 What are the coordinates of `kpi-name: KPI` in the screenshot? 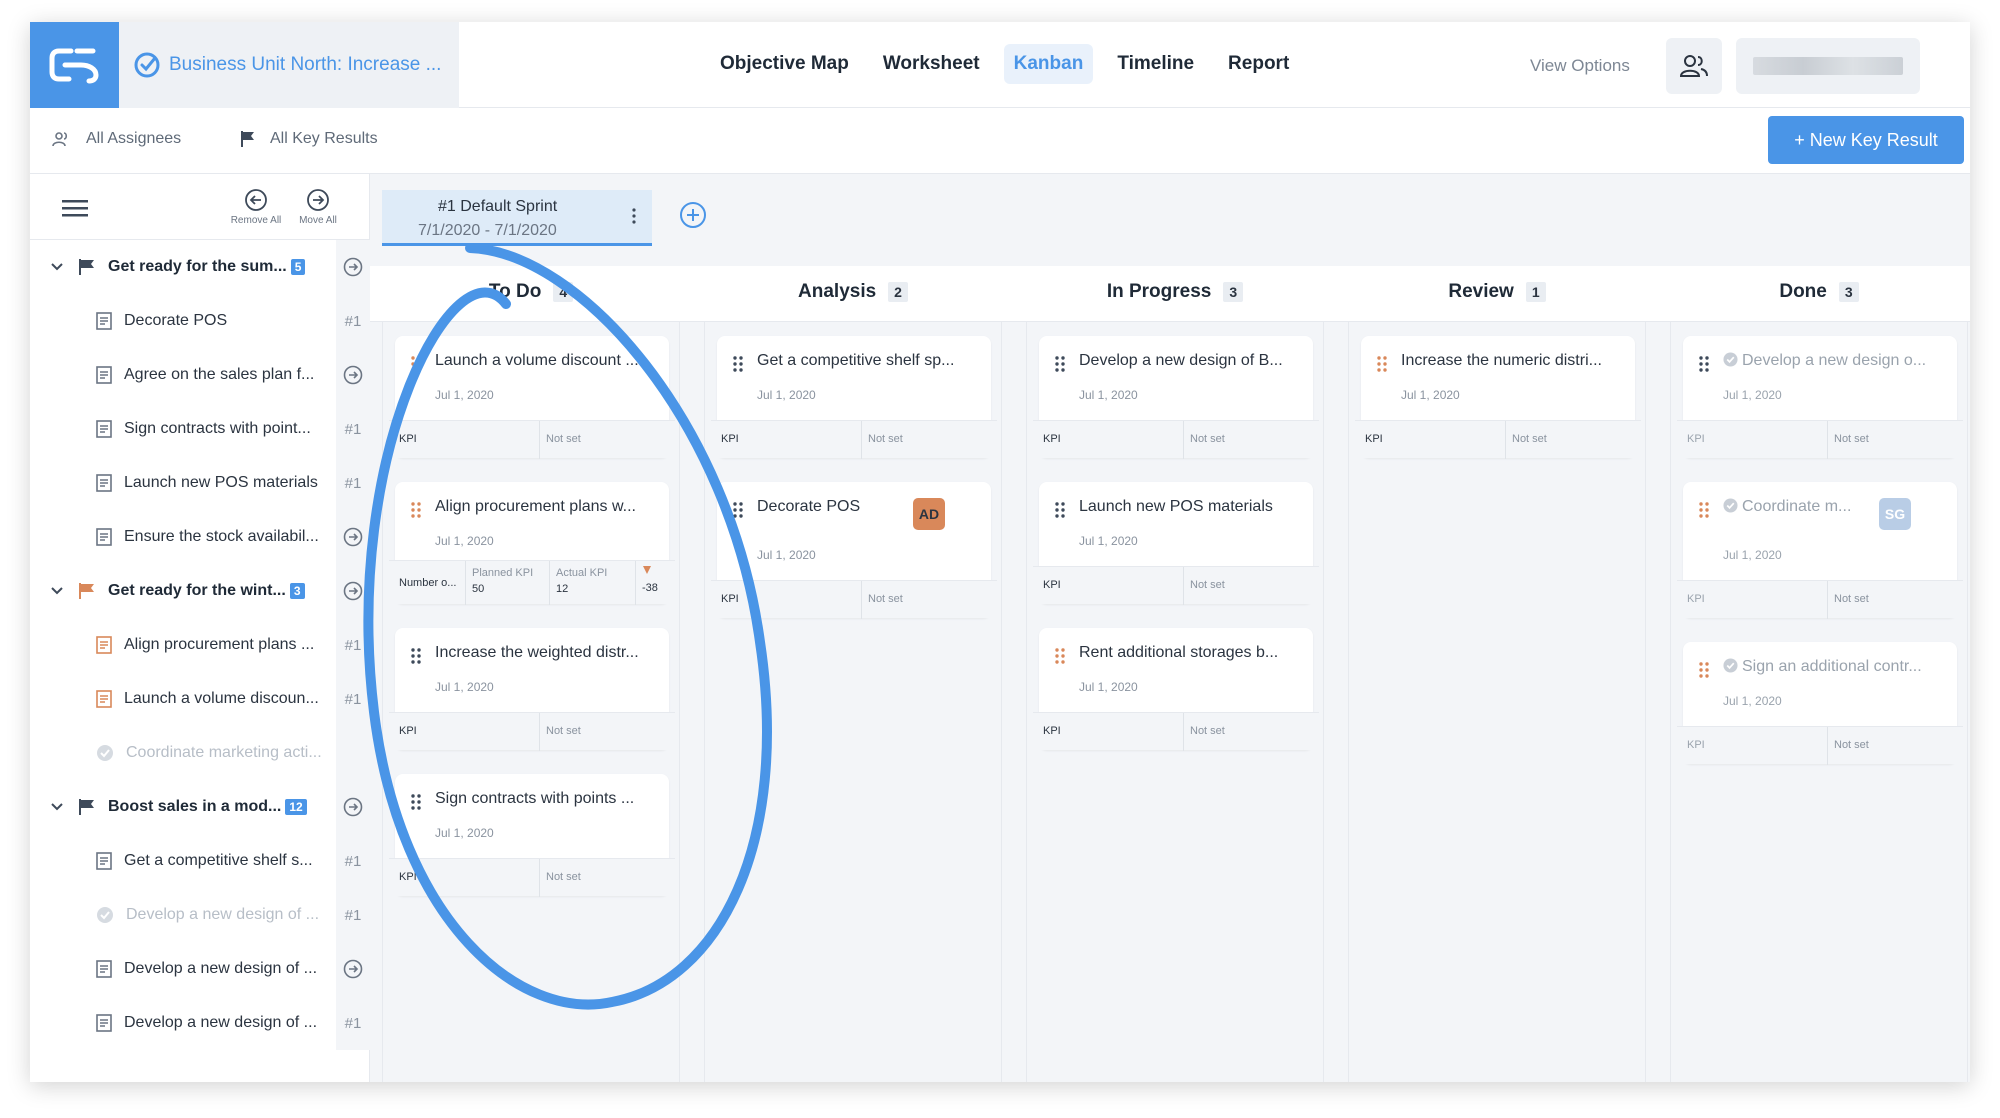 It's located at (1052, 731).